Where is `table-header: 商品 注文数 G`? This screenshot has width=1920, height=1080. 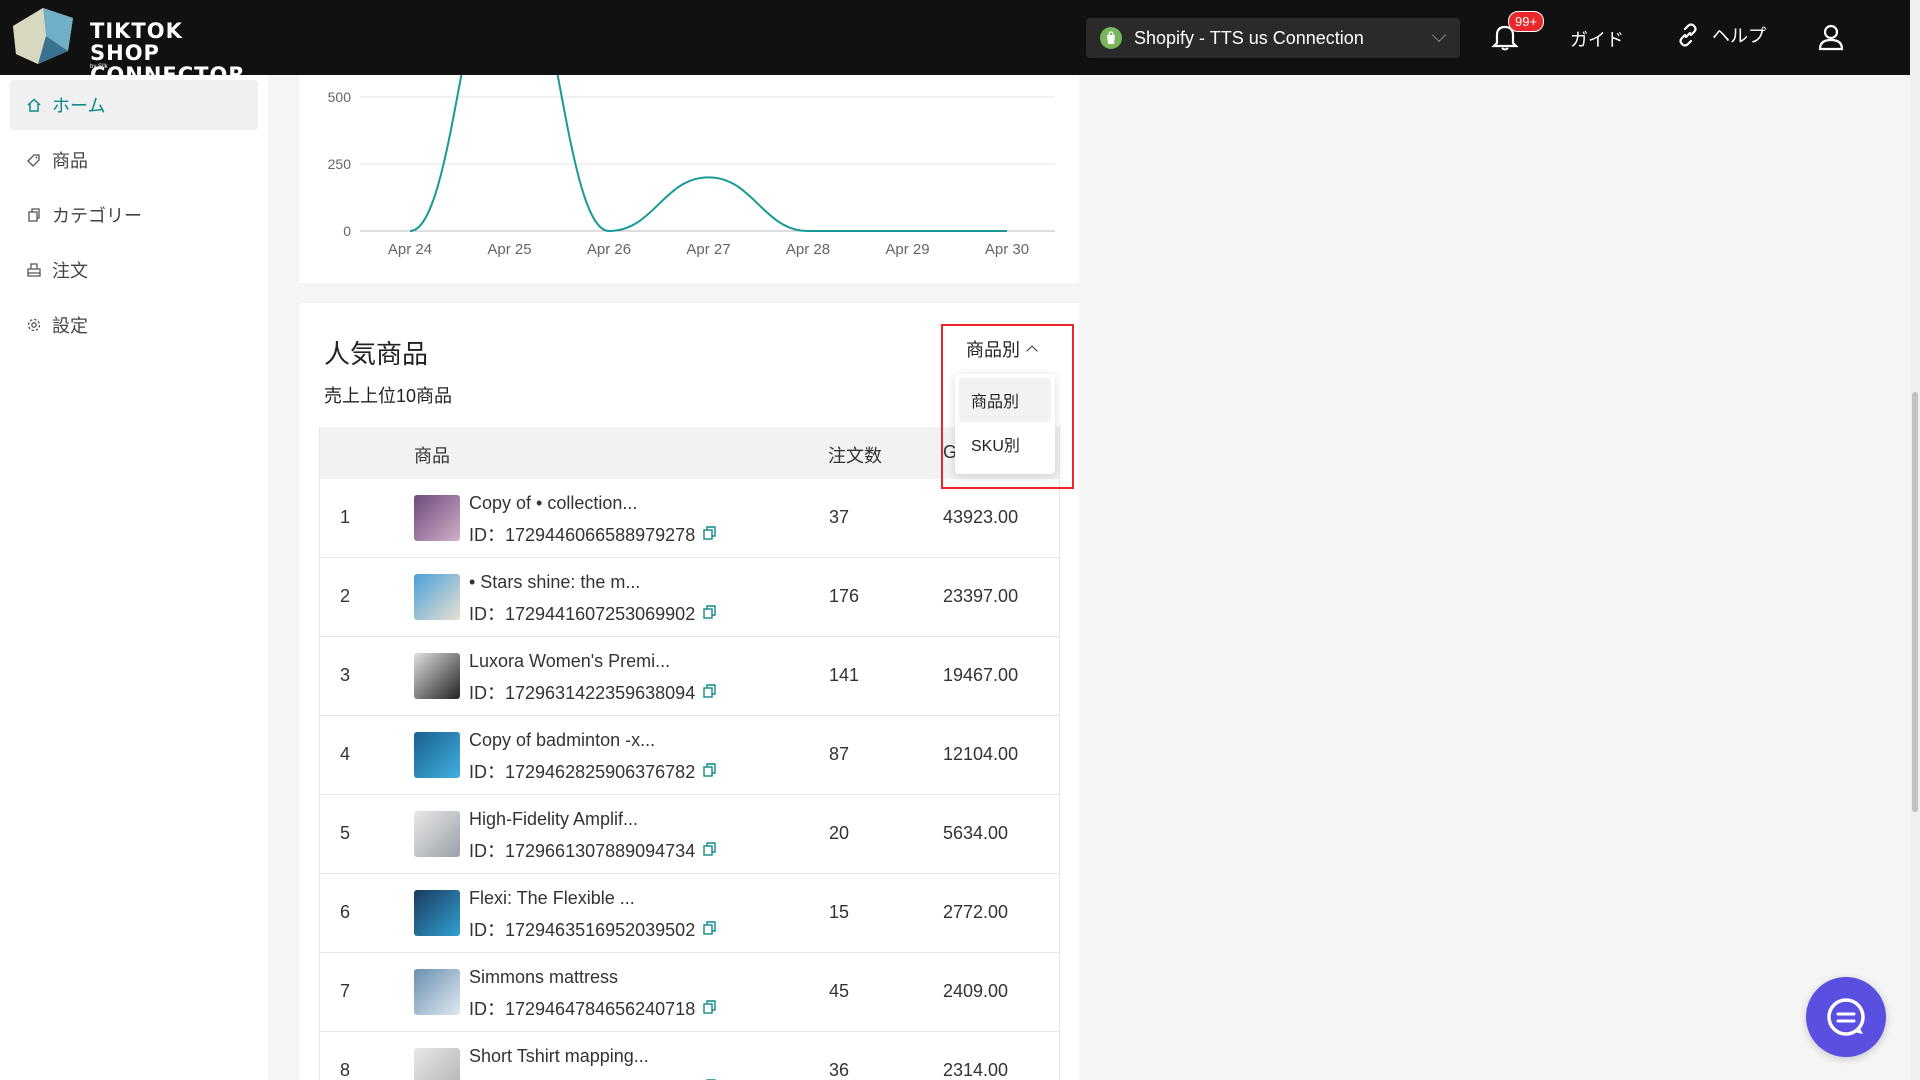 table-header: 商品 注文数 G is located at coordinates (689, 453).